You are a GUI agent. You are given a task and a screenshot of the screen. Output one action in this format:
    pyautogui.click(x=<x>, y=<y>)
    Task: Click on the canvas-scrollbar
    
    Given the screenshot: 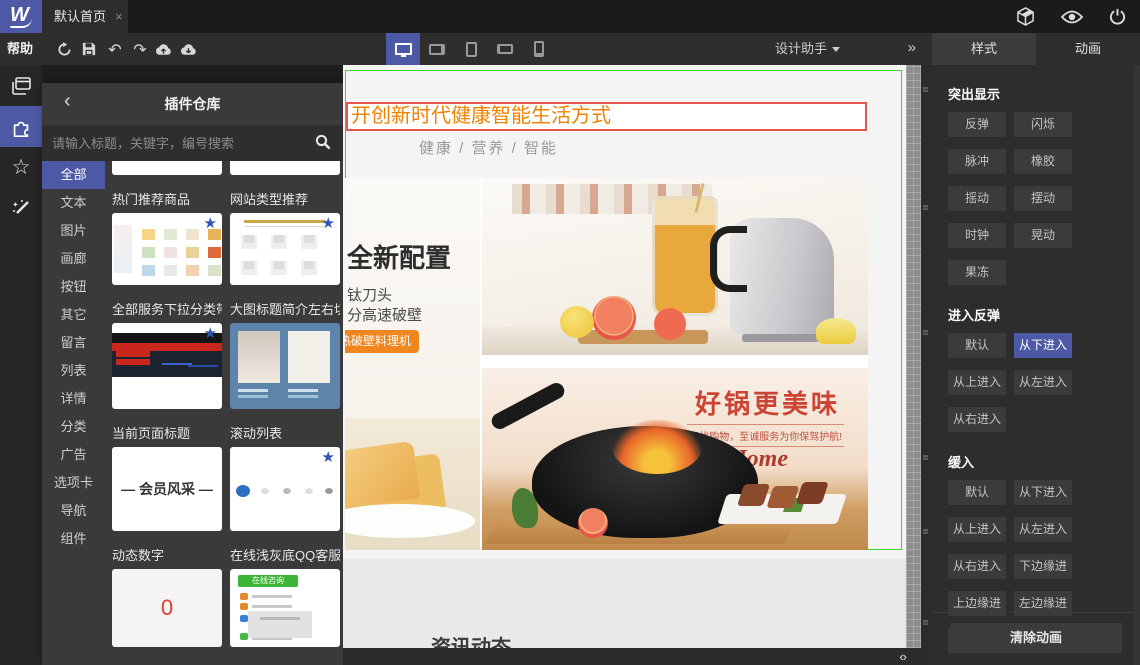 What is the action you would take?
    pyautogui.click(x=913, y=356)
    